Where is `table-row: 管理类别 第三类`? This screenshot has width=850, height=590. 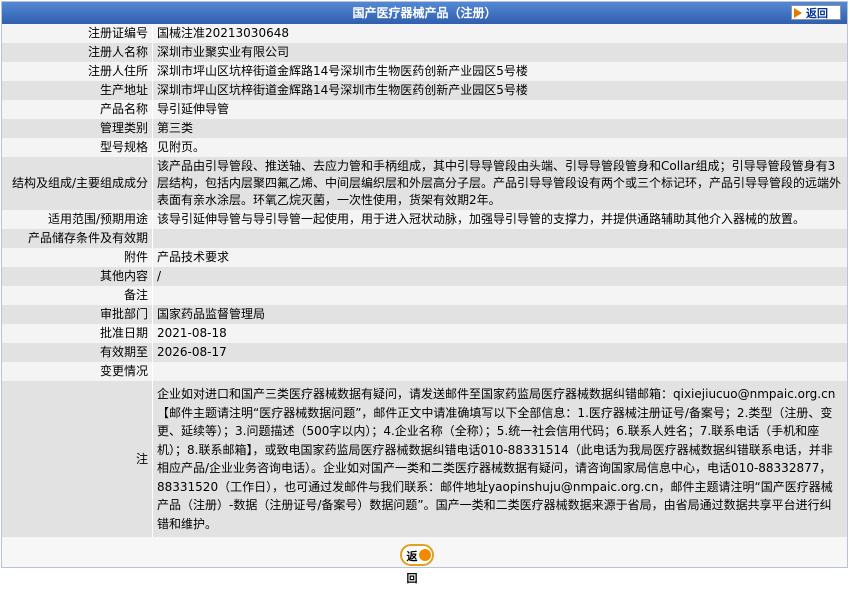 table-row: 管理类别 第三类 is located at coordinates (424, 128).